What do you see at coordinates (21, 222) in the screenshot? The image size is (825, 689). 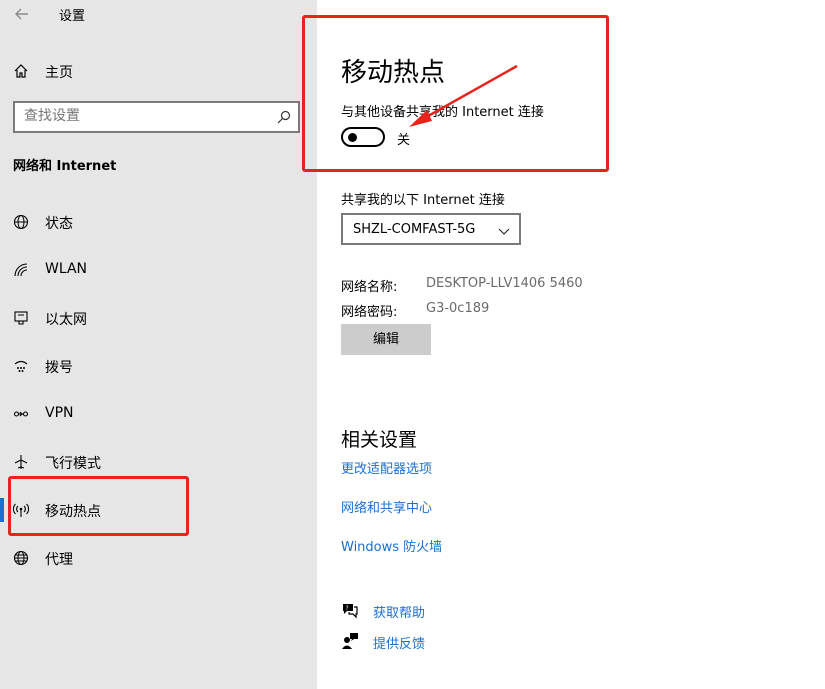 I see `globe-status-icon` at bounding box center [21, 222].